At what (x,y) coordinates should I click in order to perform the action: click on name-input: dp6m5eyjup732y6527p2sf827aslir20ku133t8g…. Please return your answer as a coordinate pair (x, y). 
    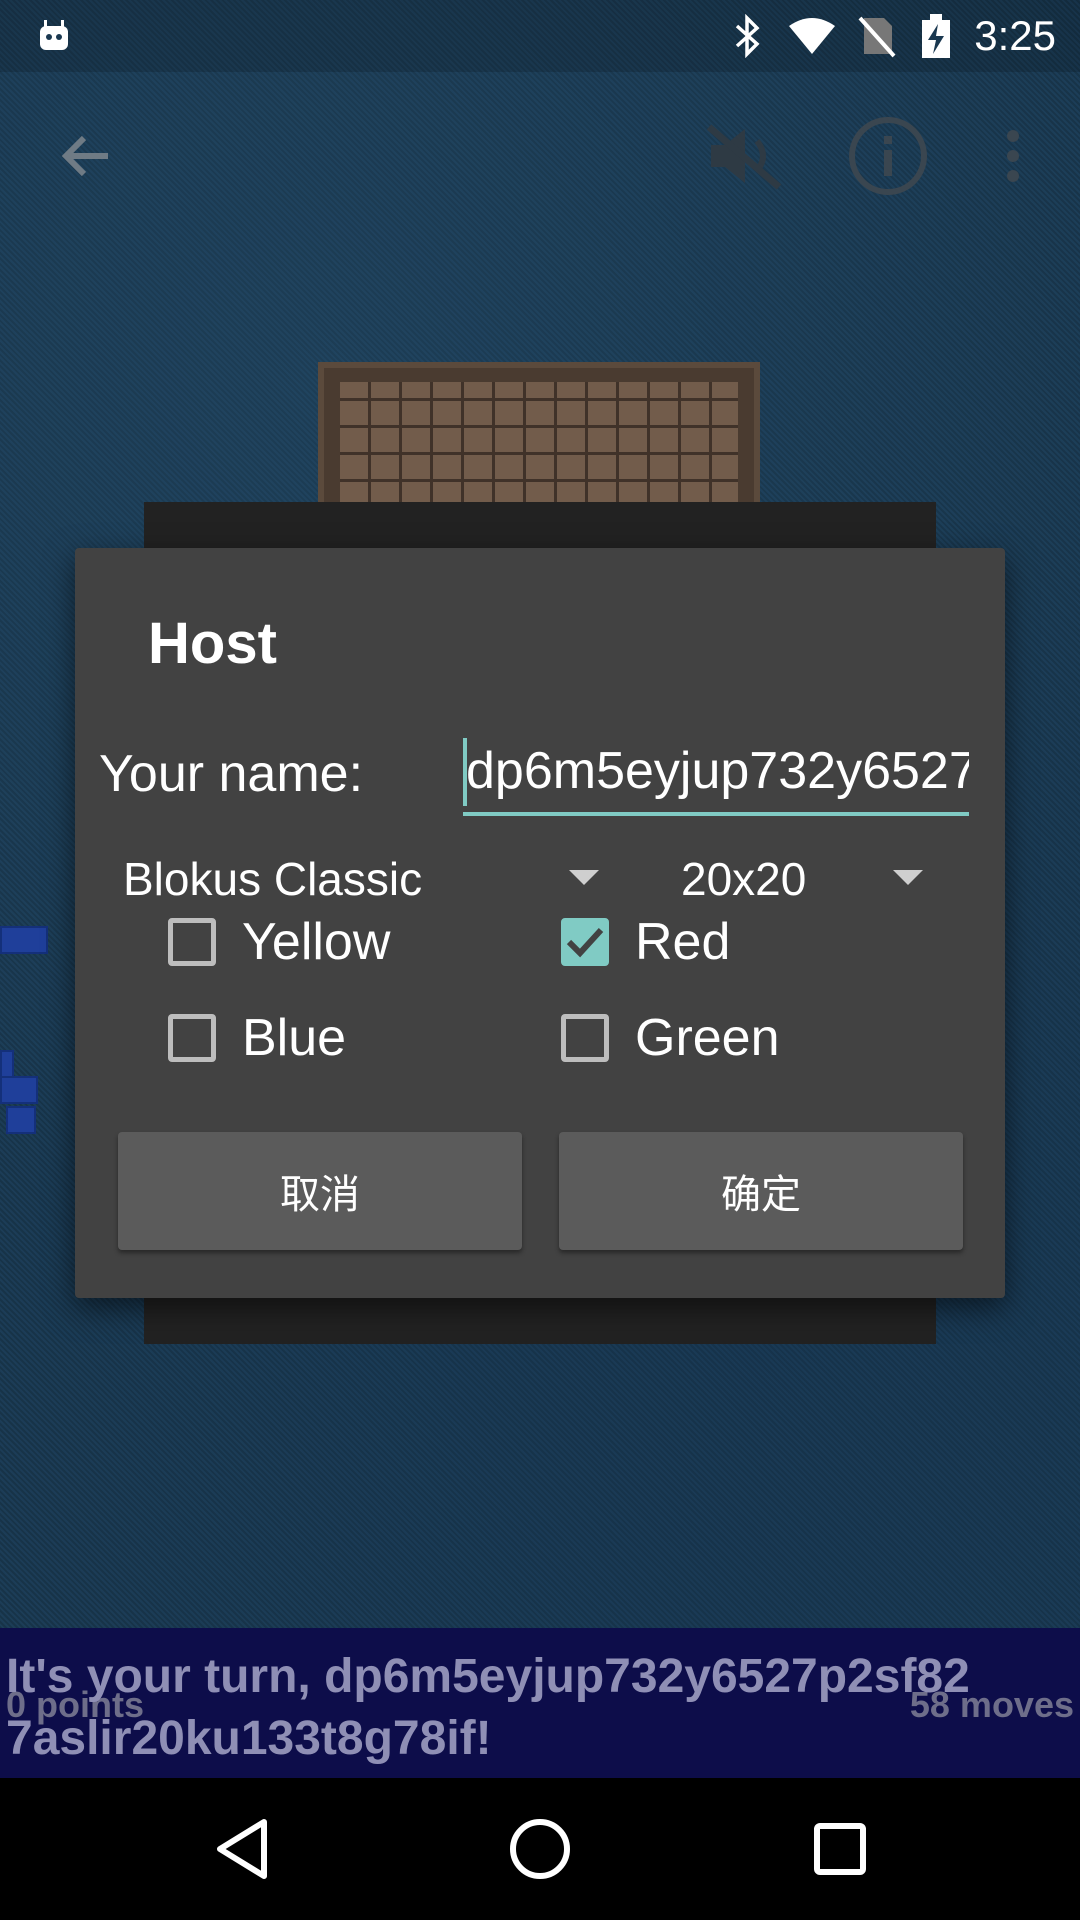
    Looking at the image, I should click on (716, 773).